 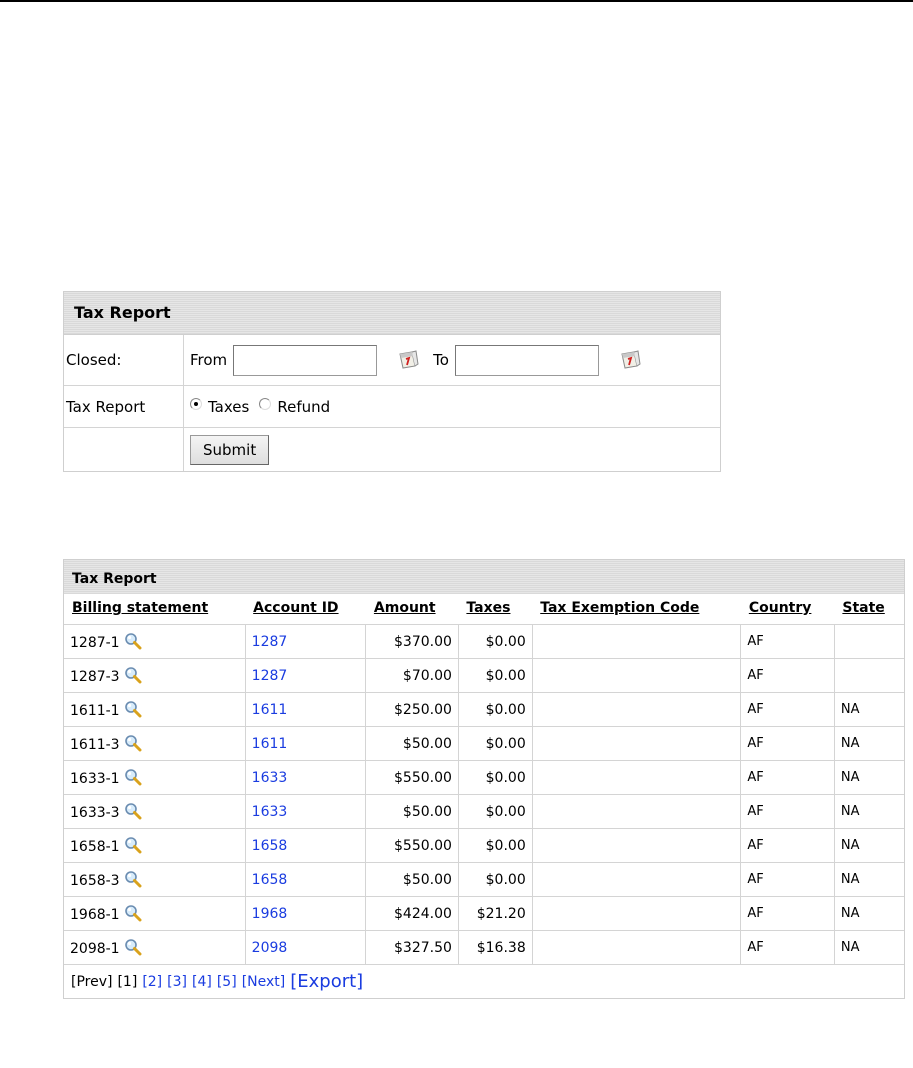 What do you see at coordinates (202, 982) in the screenshot?
I see `pager-page-4: [4]` at bounding box center [202, 982].